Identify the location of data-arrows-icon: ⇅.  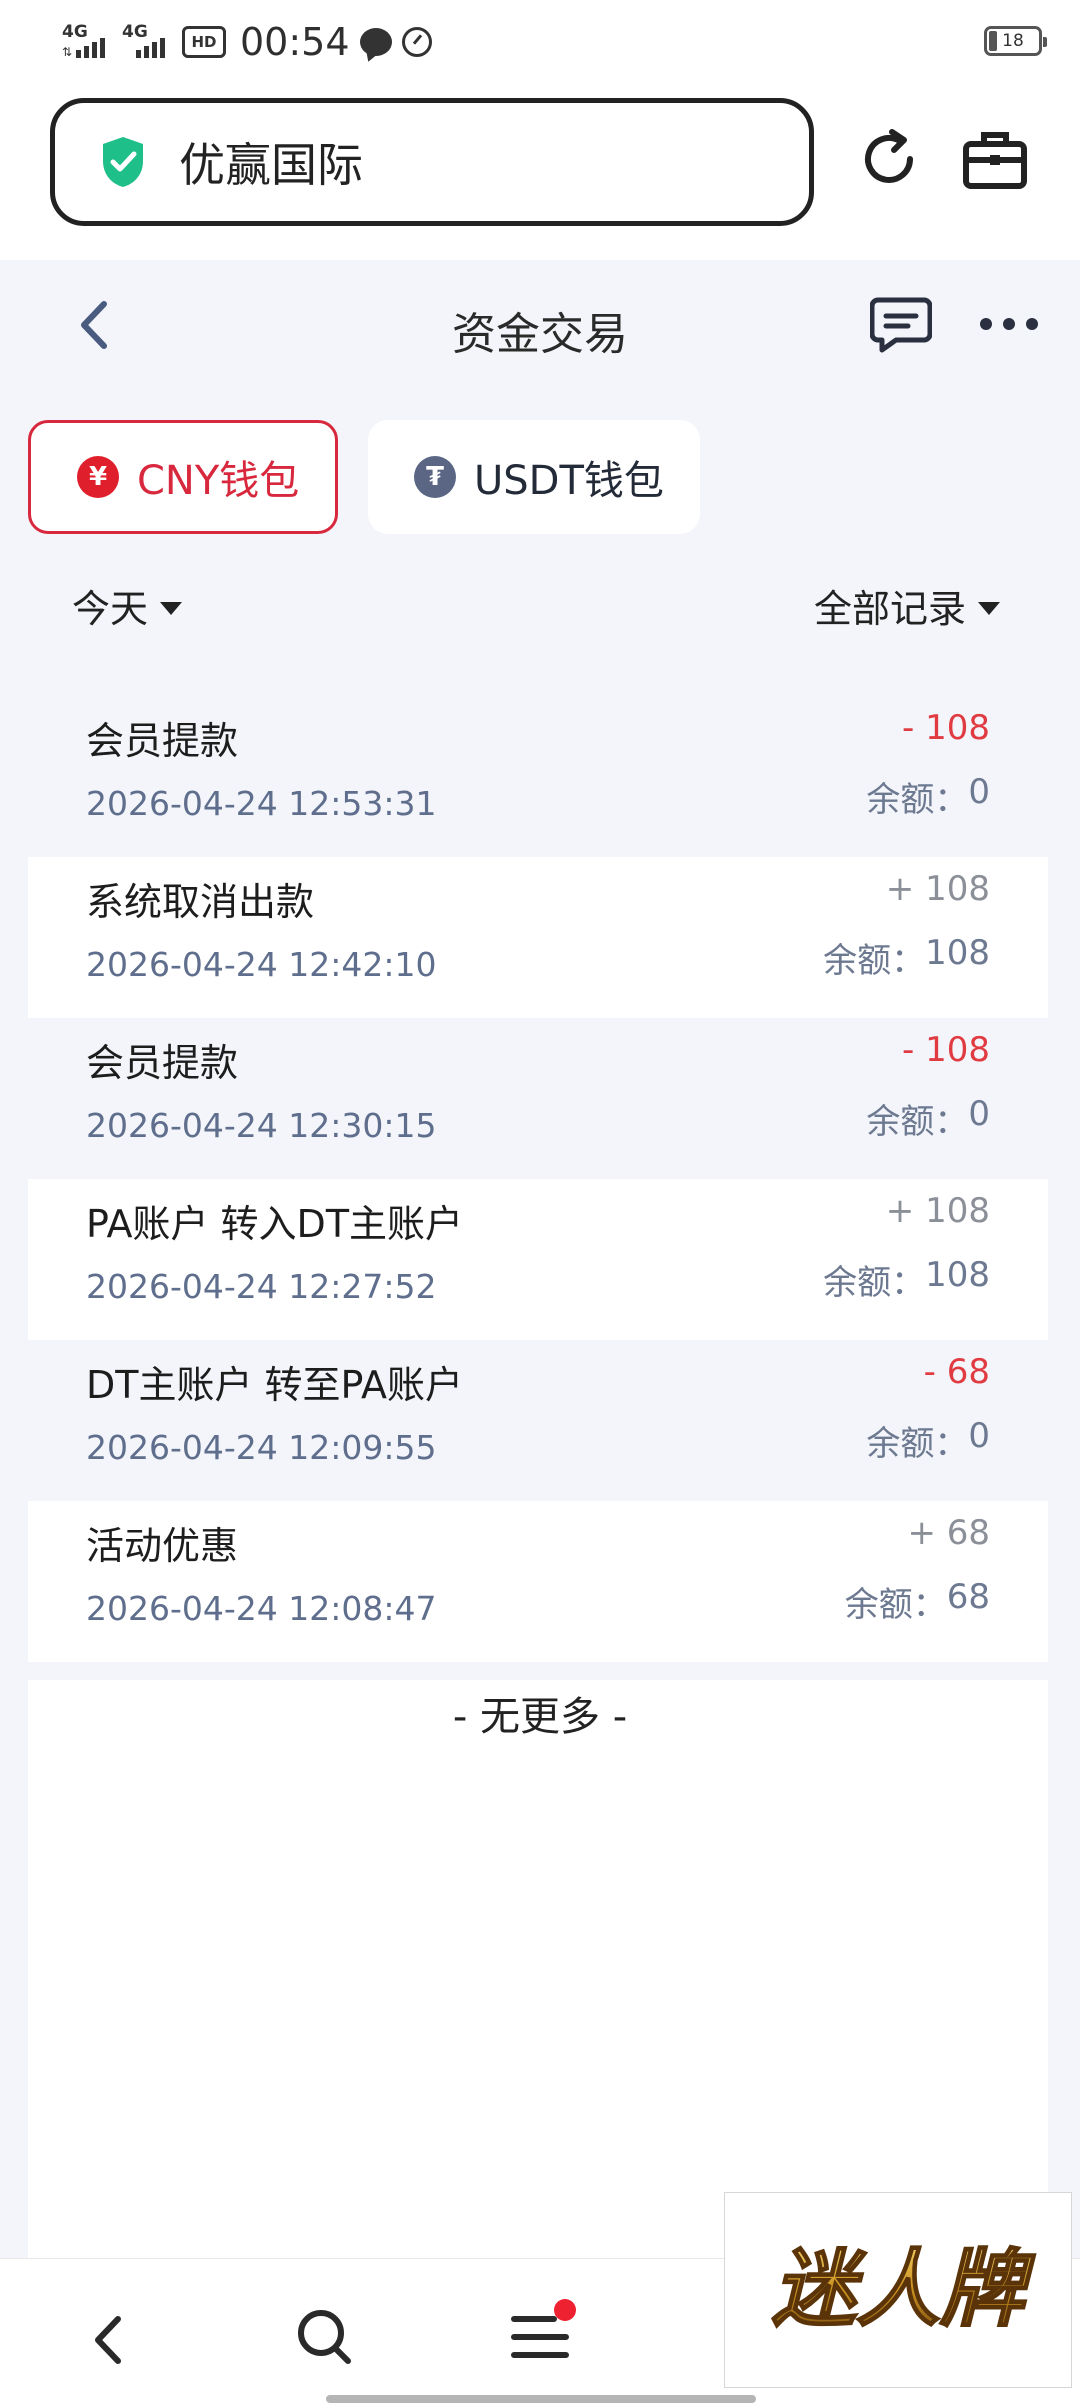
(67, 52).